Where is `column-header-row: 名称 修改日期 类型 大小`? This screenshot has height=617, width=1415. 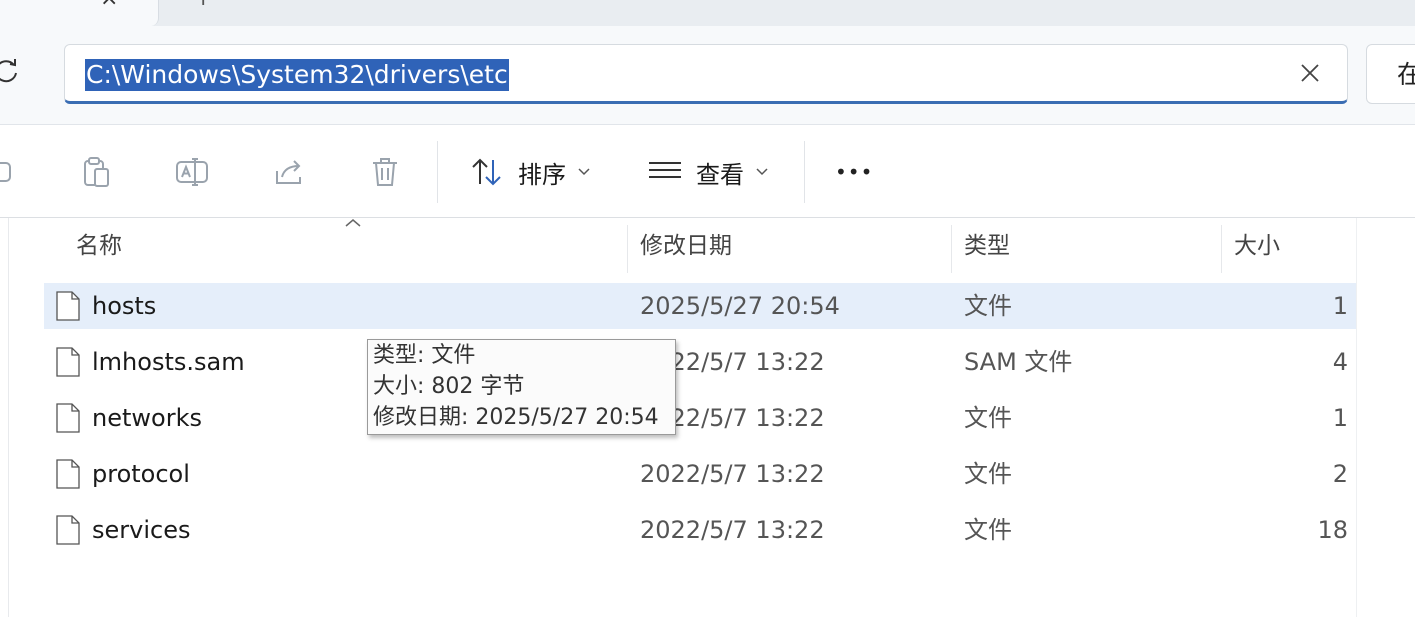 column-header-row: 名称 修改日期 类型 大小 is located at coordinates (700, 247).